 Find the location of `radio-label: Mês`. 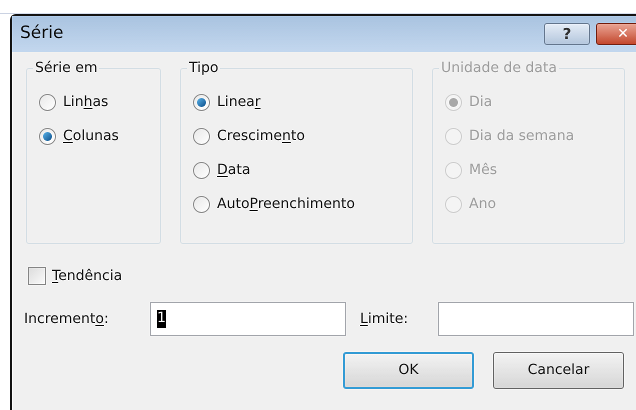

radio-label: Mês is located at coordinates (483, 170).